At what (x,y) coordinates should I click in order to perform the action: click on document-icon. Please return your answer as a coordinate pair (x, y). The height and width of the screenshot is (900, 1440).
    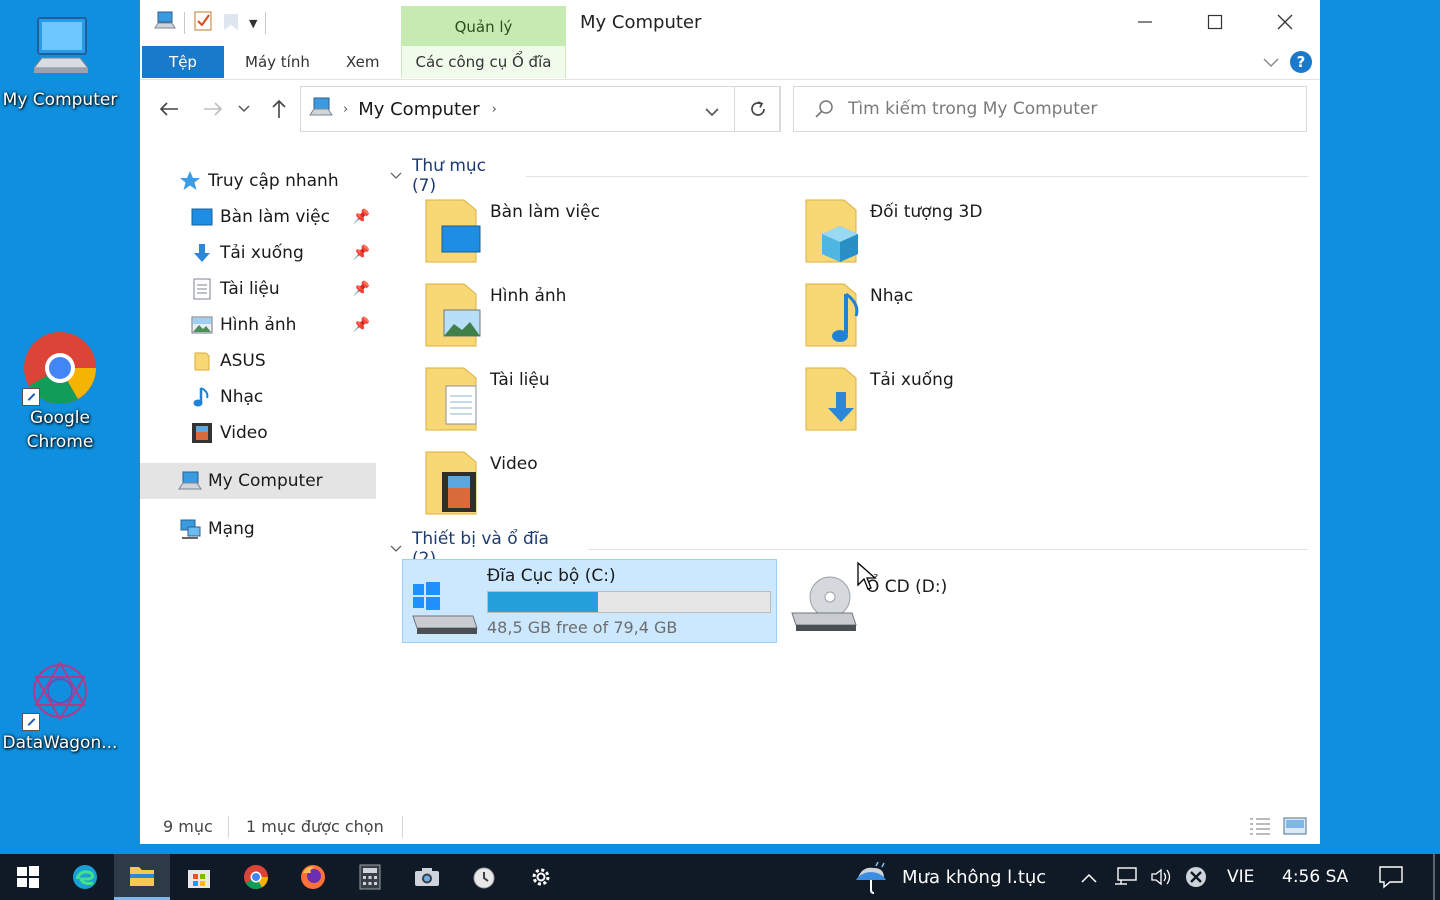
    Looking at the image, I should click on (202, 289).